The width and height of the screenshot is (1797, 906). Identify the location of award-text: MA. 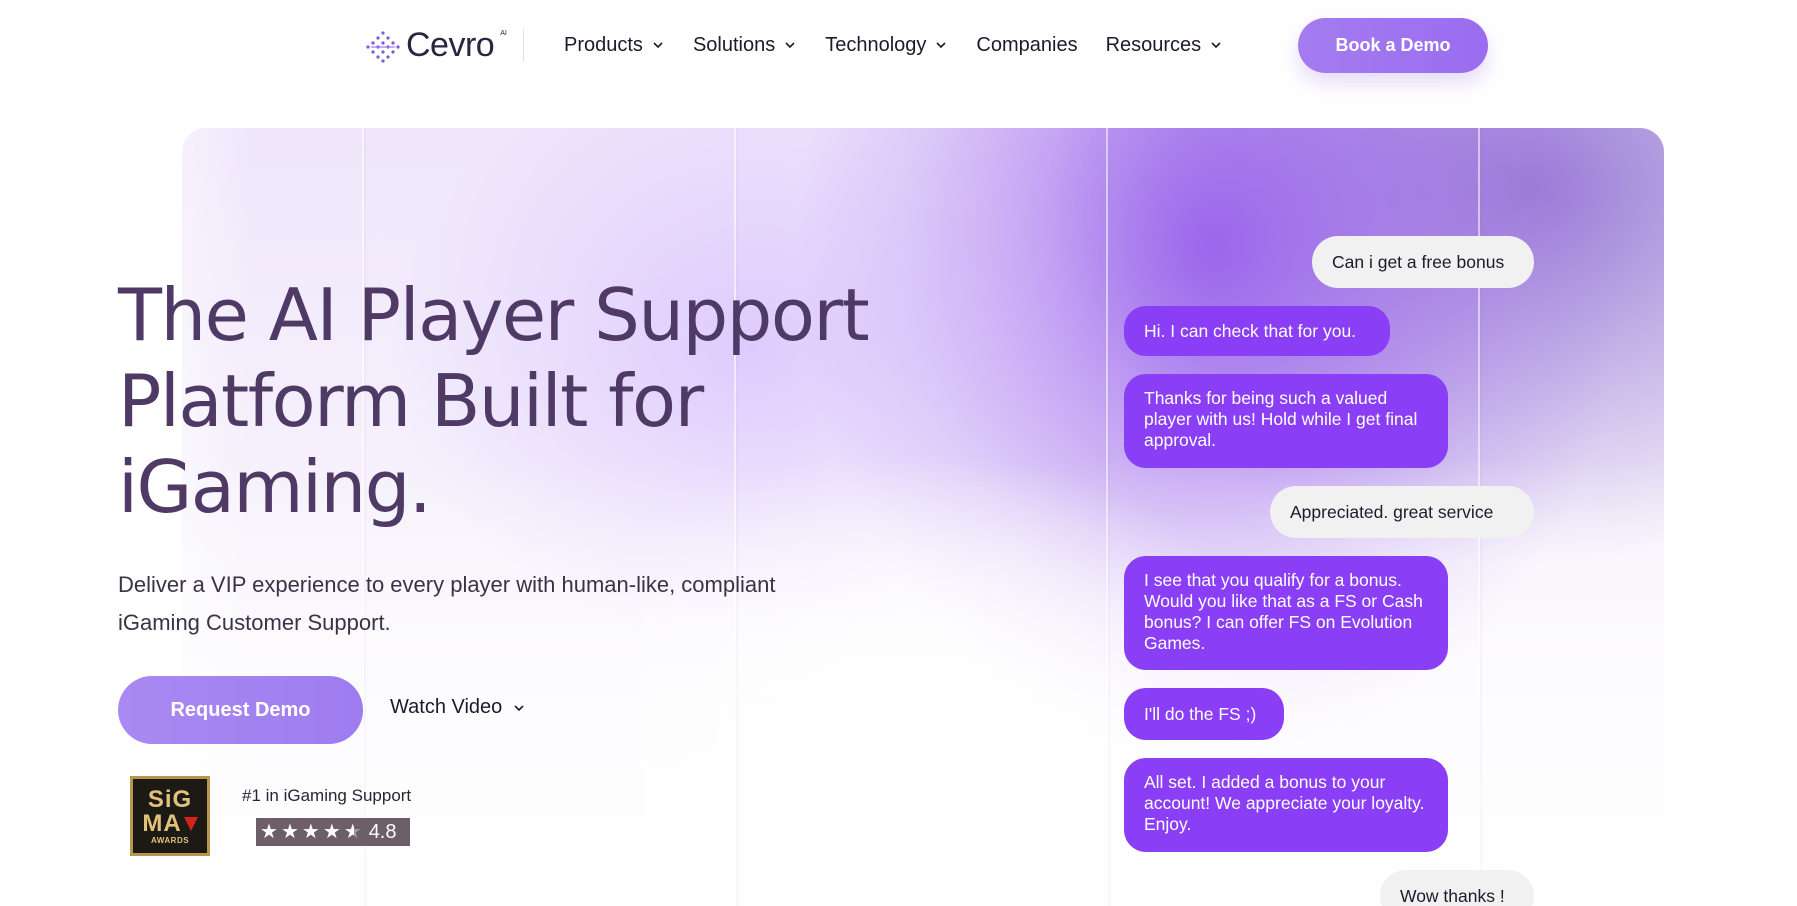
(170, 823).